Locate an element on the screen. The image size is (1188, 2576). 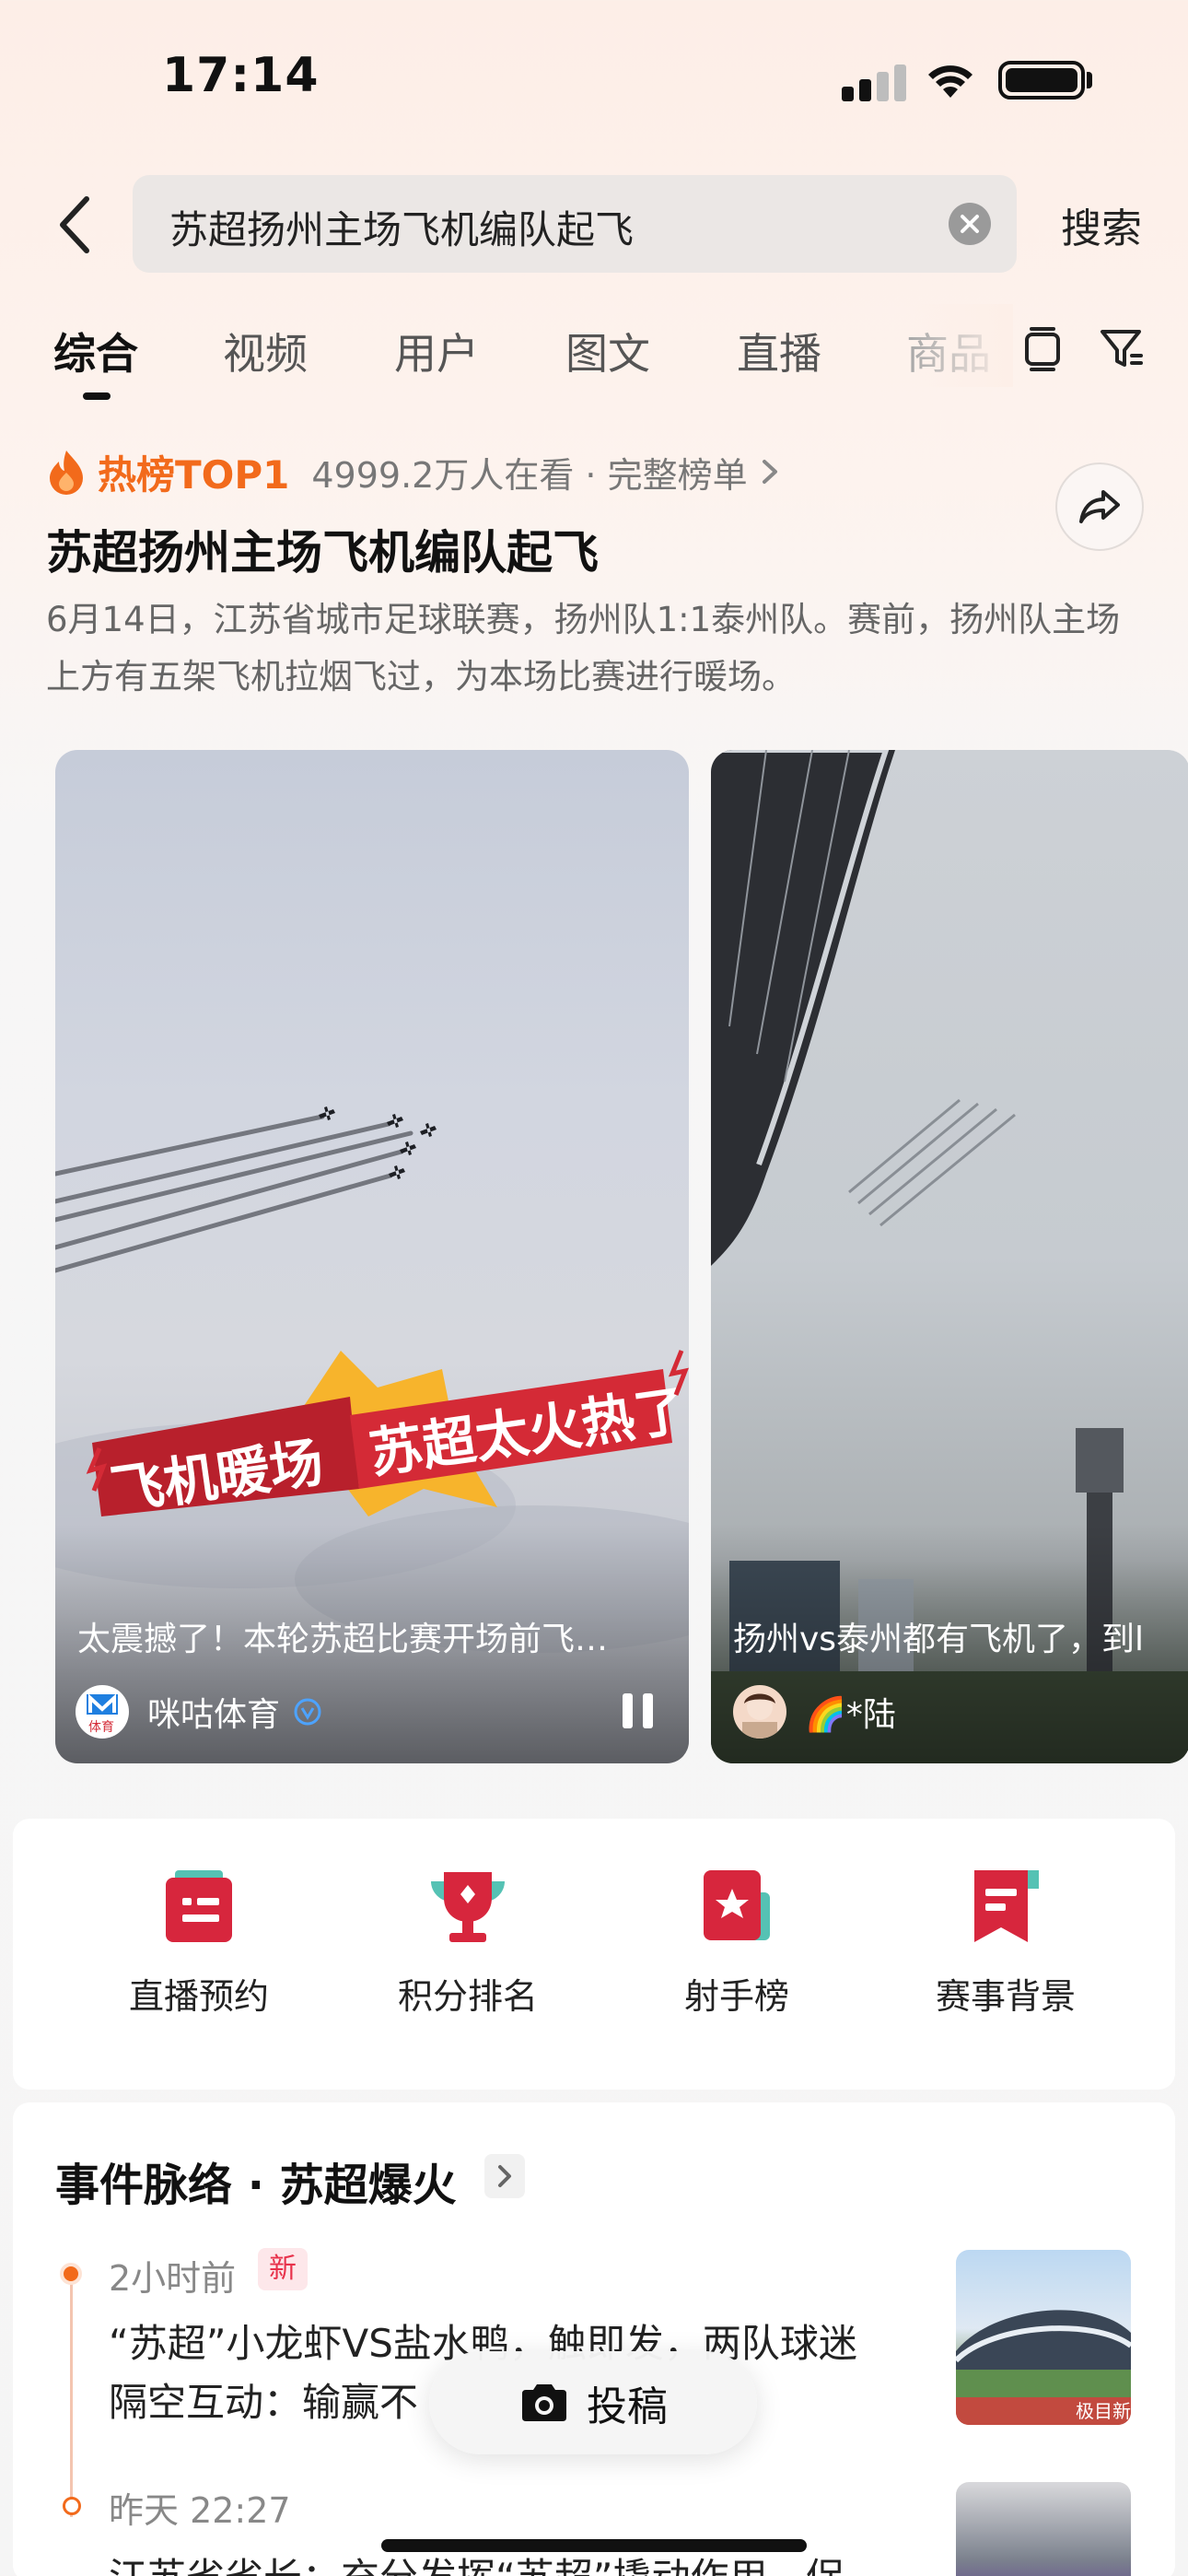
quick-entry-label: 直播预约 is located at coordinates (198, 1996).